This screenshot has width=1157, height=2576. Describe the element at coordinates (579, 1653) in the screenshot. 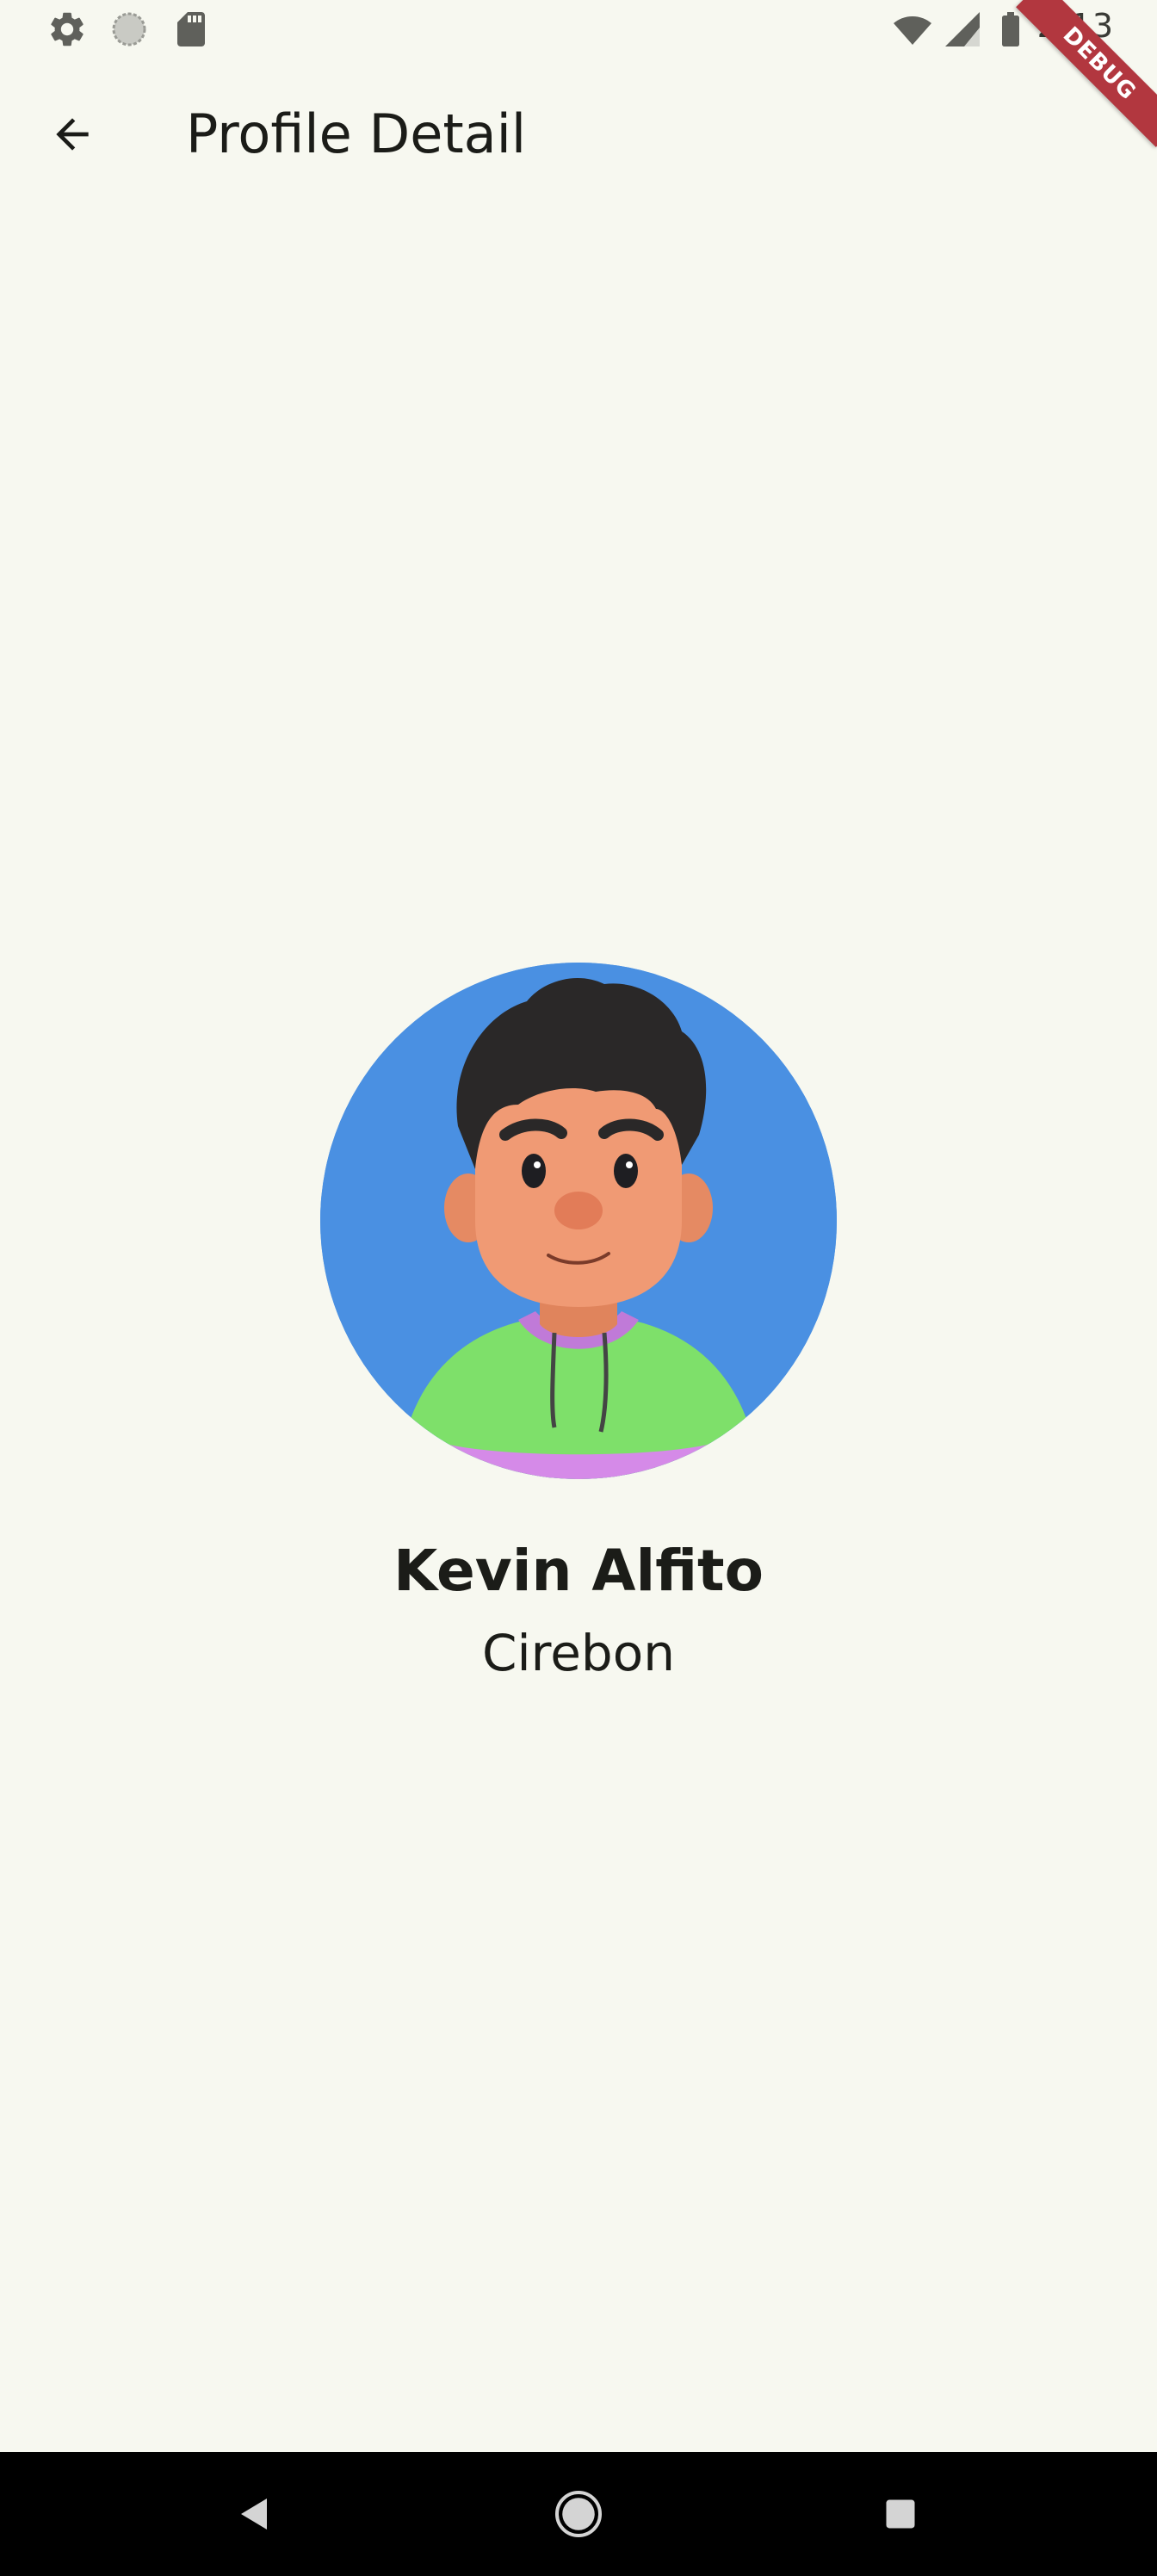

I see `profile-city: Cirebon` at that location.